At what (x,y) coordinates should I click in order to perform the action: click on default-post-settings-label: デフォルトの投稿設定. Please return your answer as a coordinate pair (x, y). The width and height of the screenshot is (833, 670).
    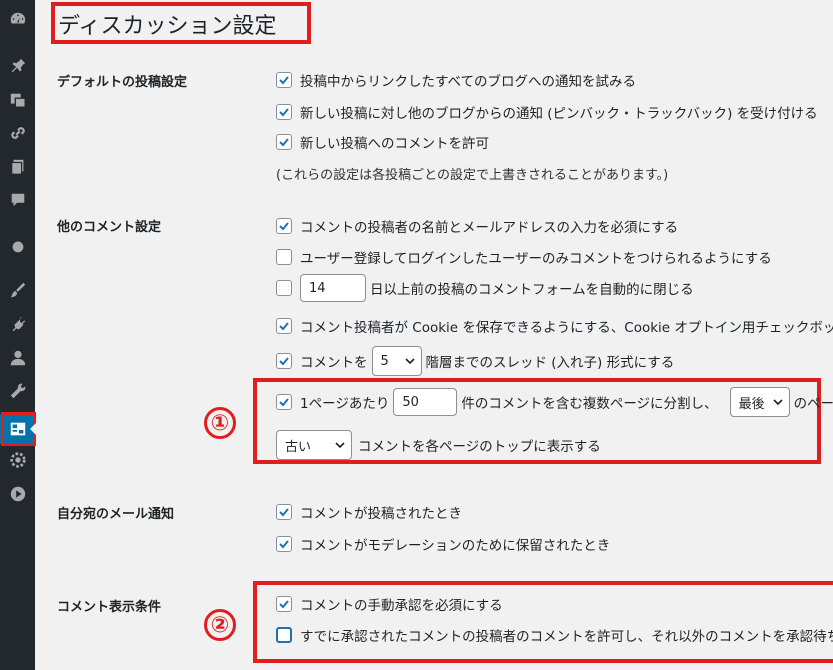
    Looking at the image, I should click on (122, 82).